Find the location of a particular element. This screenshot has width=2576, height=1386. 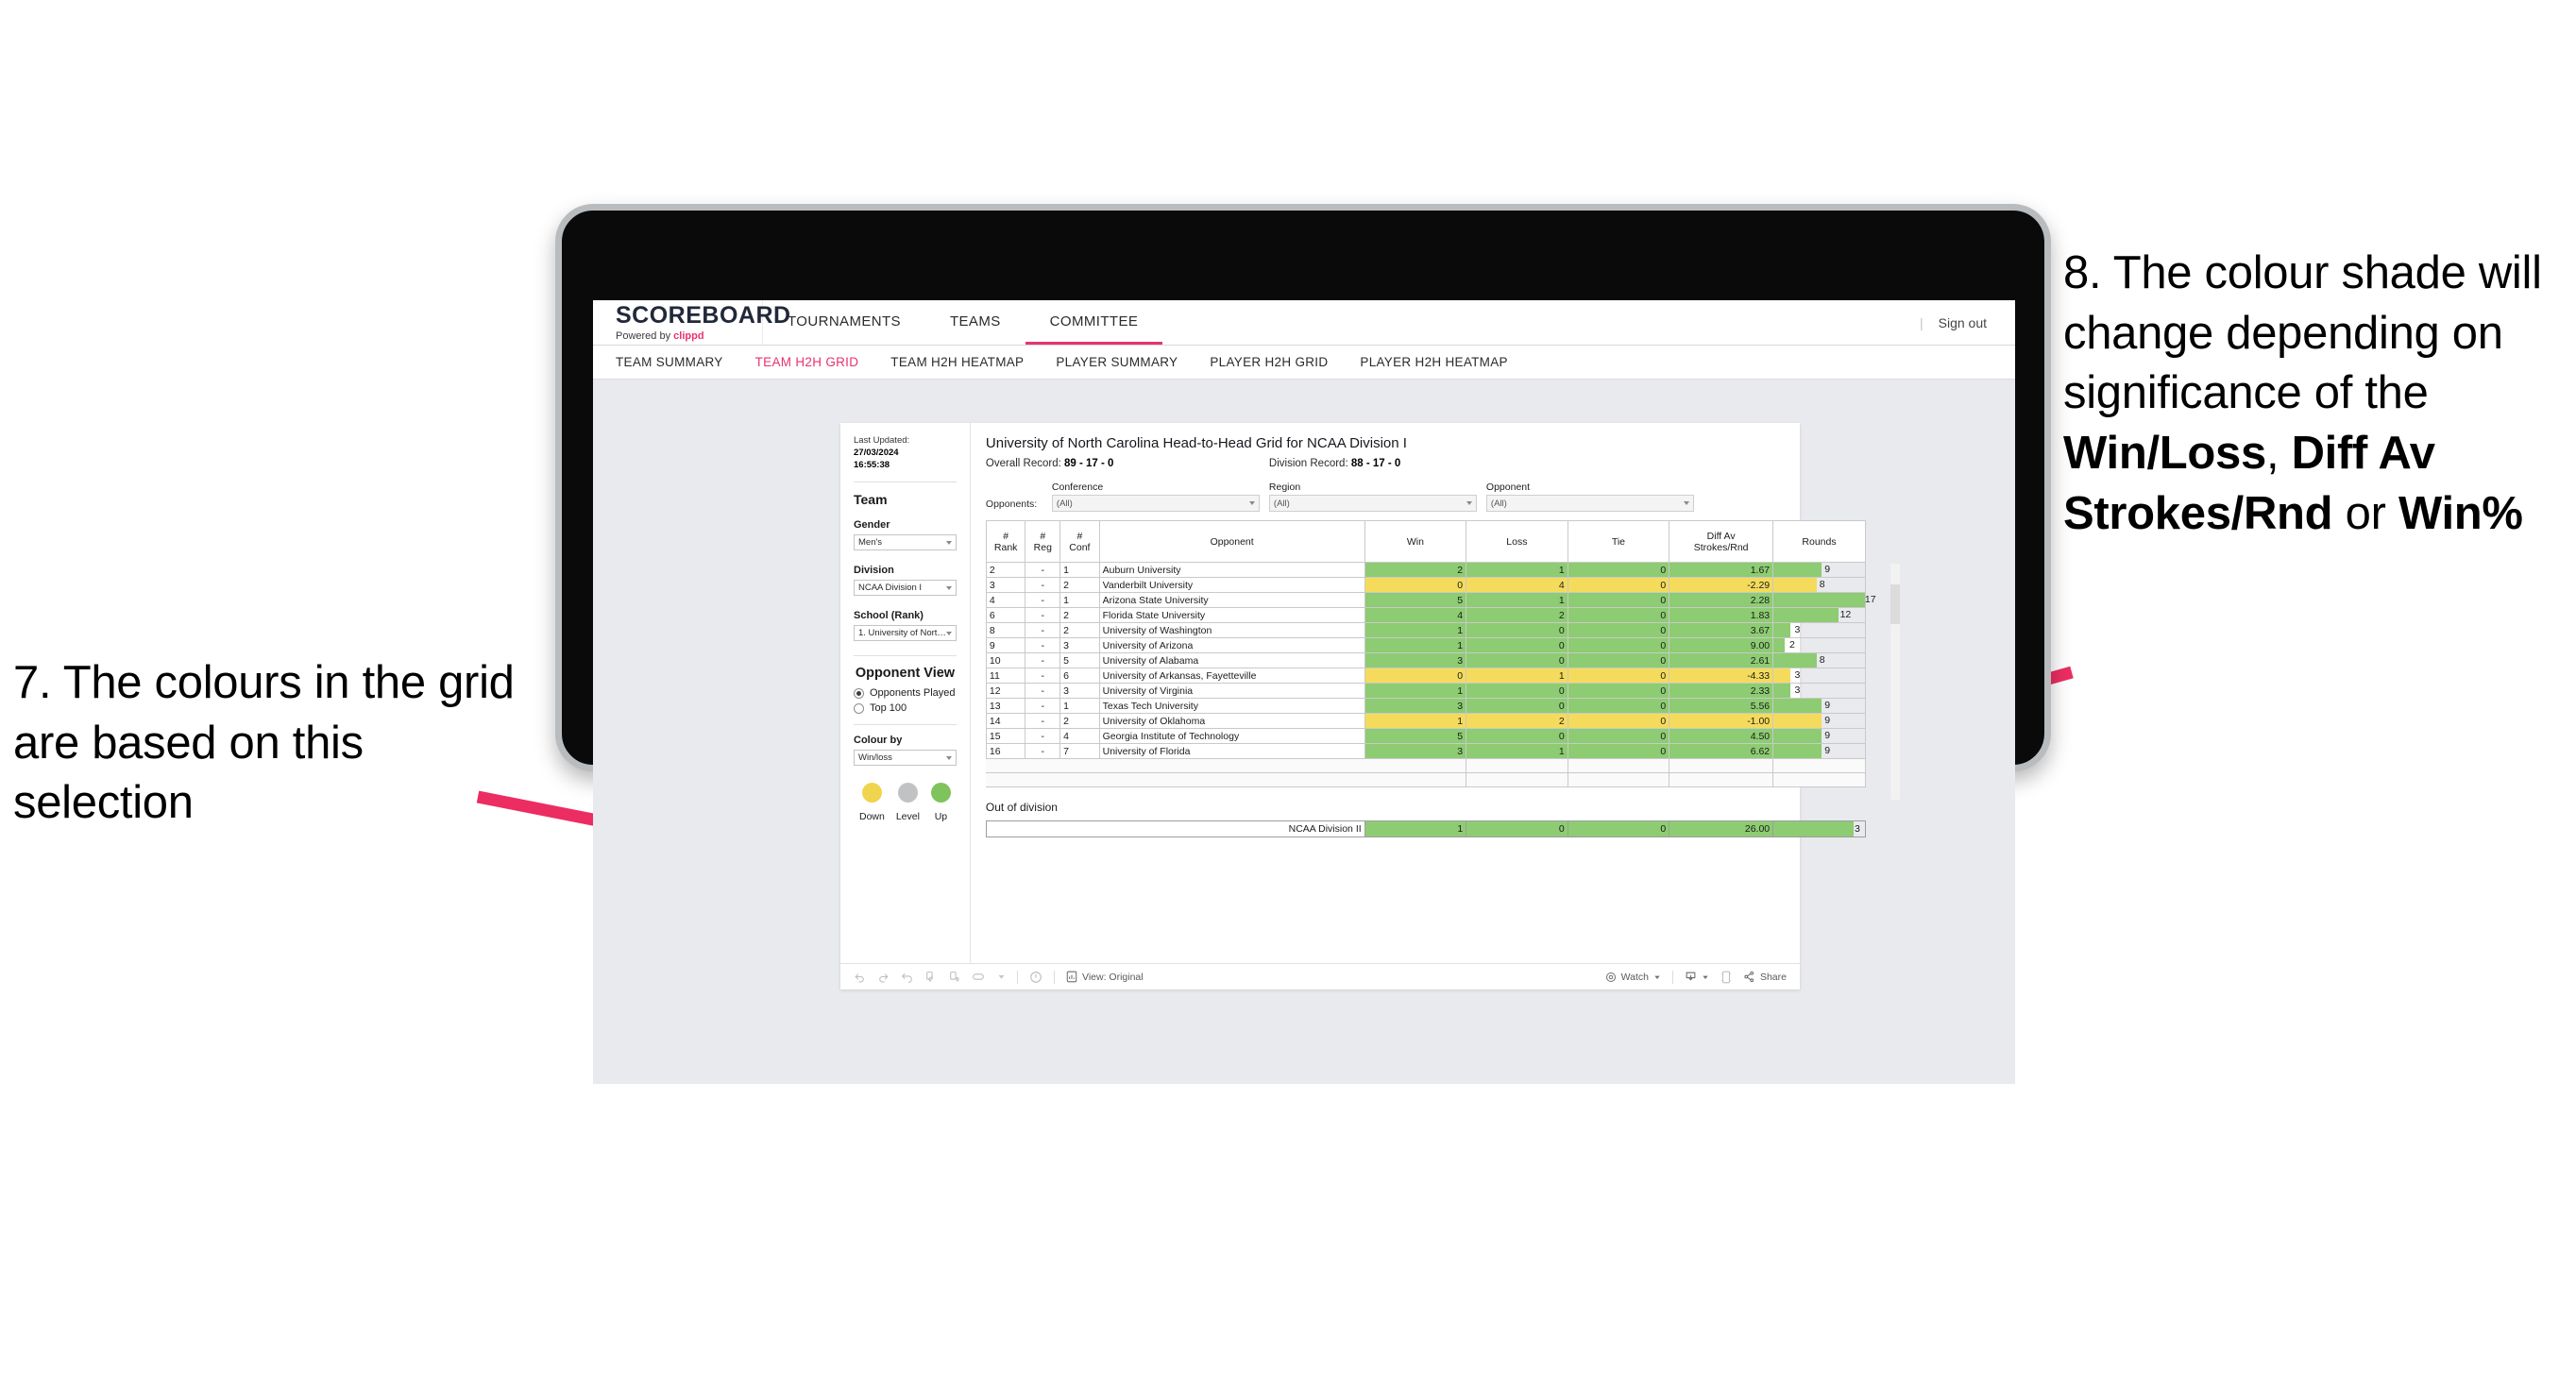

topnav-item-teams: TEAMS is located at coordinates (975, 322).